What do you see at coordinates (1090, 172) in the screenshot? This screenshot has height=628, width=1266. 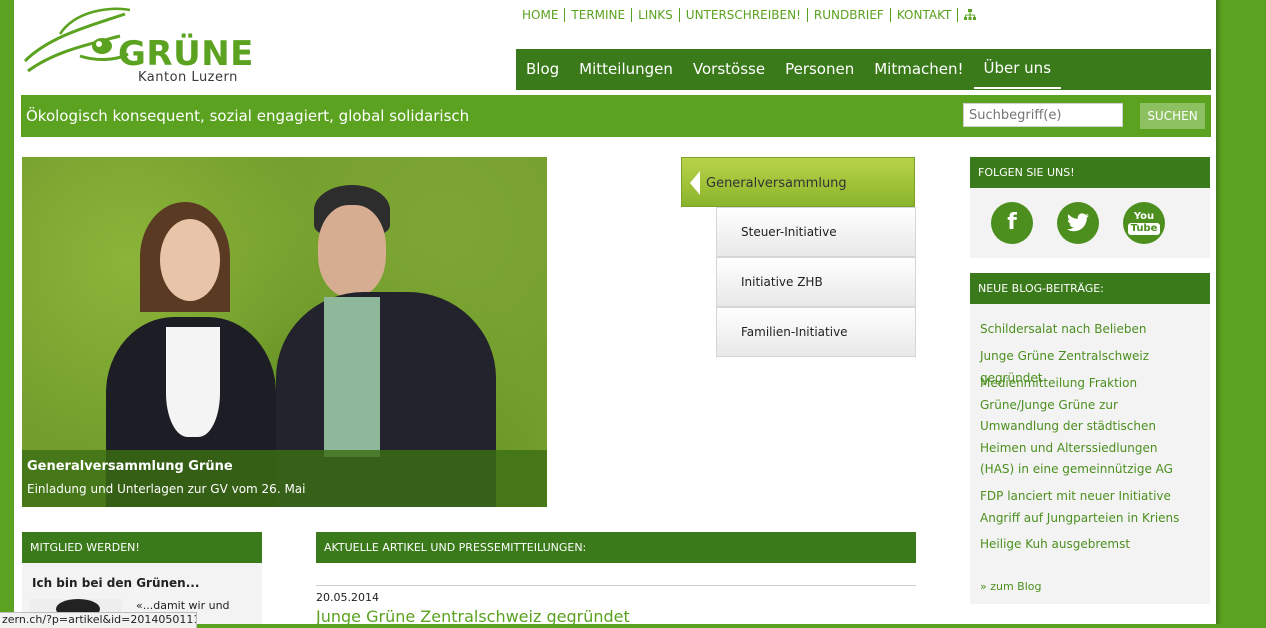 I see `follow-header: FOLGEN SIE UNS!` at bounding box center [1090, 172].